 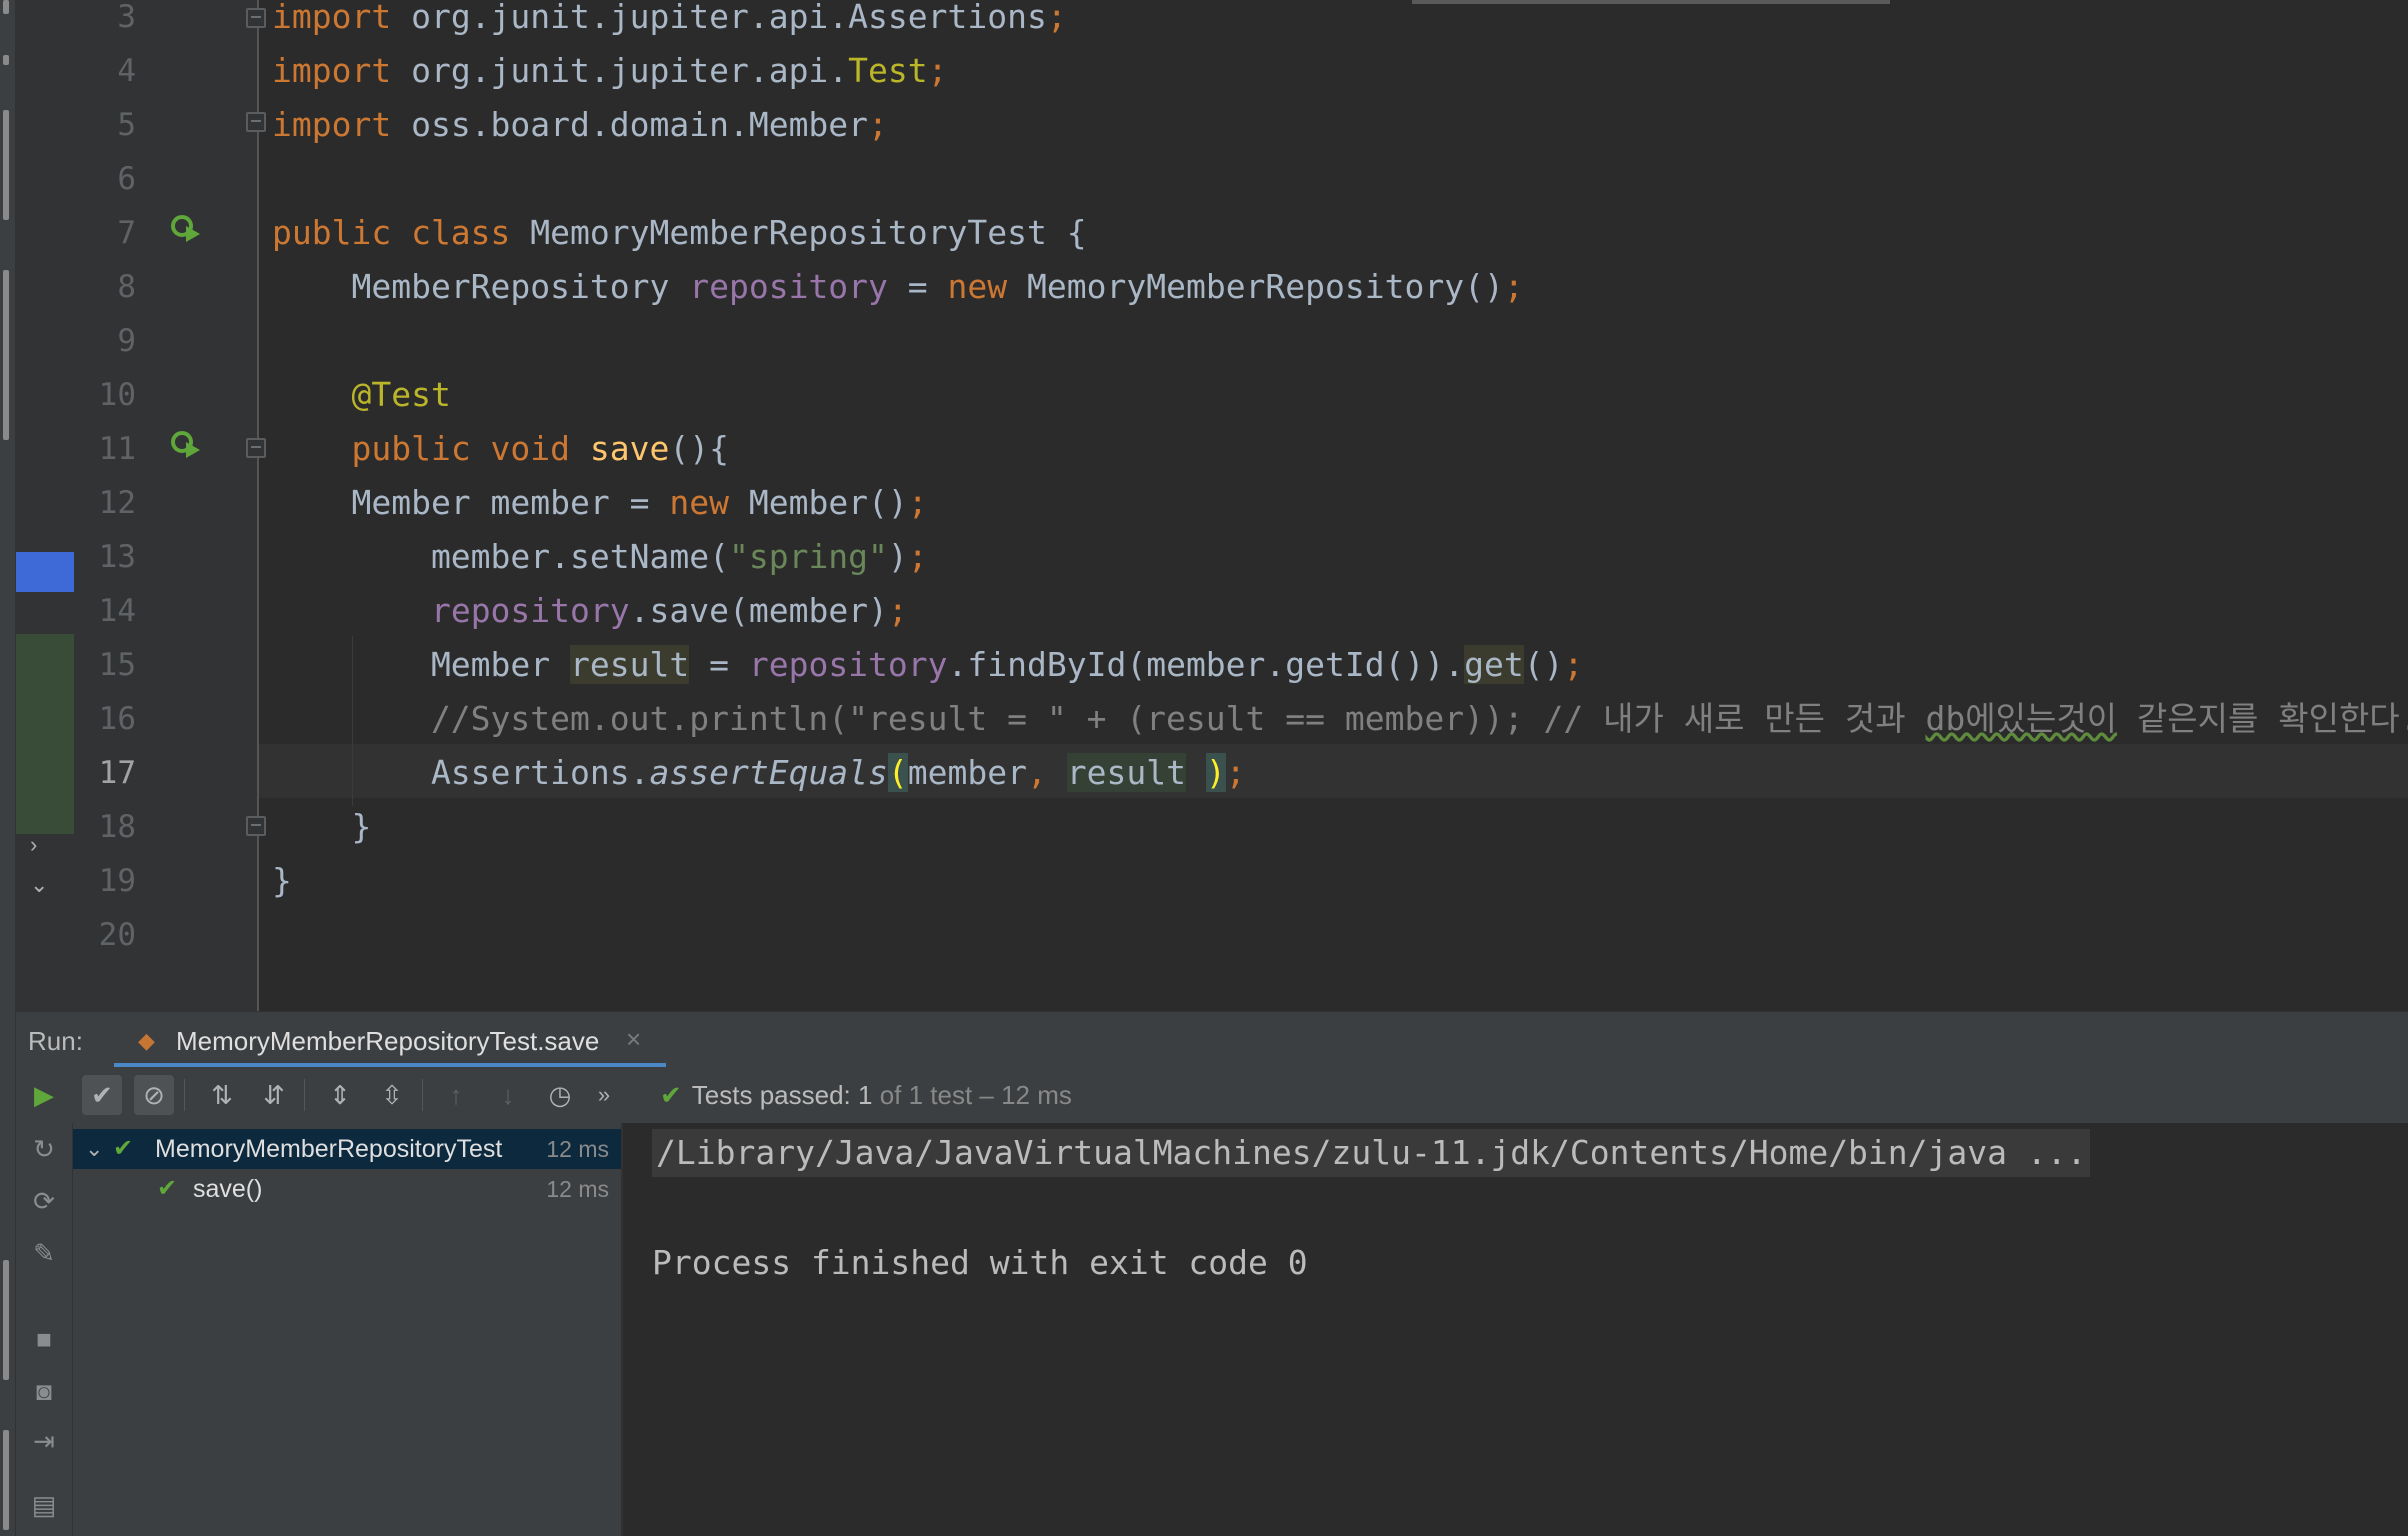 I want to click on code-line: import org.junit.jupiter.api.Assertions;, so click(x=669, y=22).